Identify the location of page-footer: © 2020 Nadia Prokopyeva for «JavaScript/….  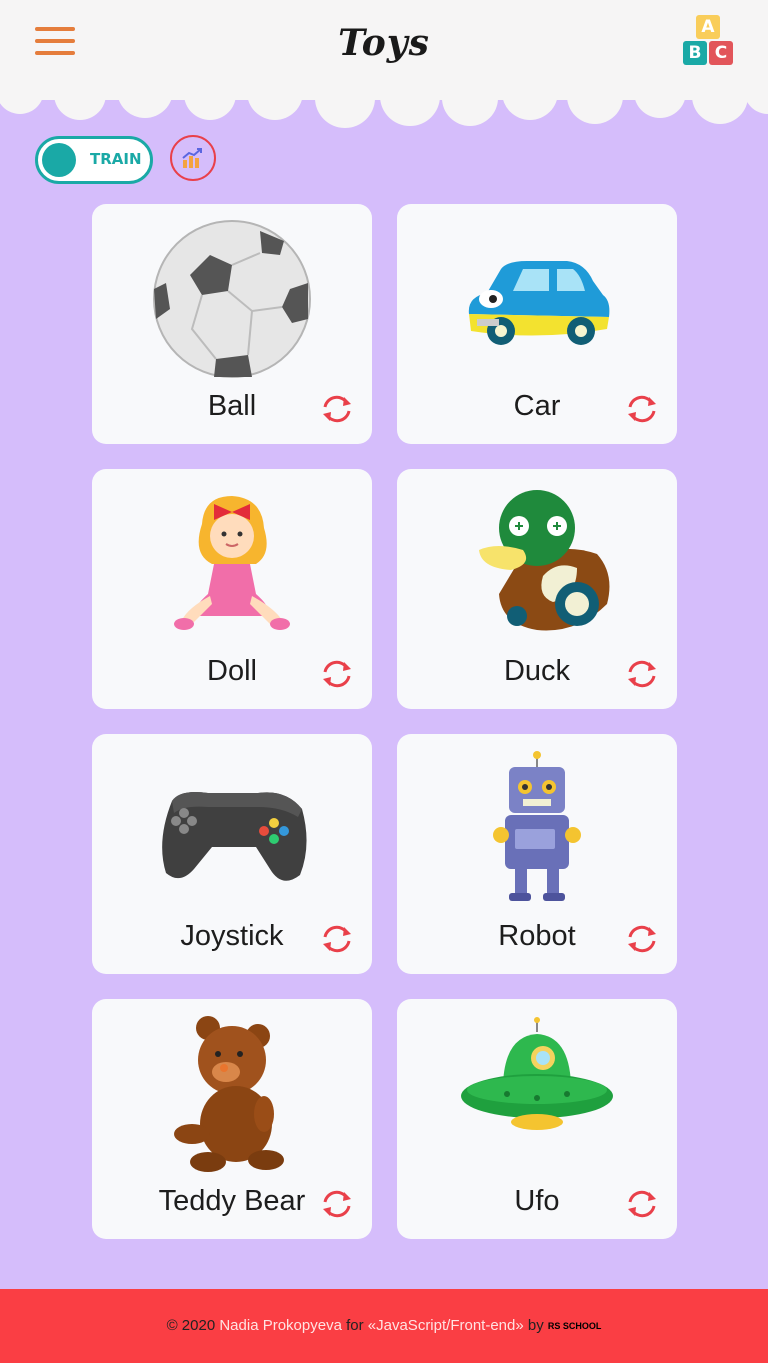
(384, 1326).